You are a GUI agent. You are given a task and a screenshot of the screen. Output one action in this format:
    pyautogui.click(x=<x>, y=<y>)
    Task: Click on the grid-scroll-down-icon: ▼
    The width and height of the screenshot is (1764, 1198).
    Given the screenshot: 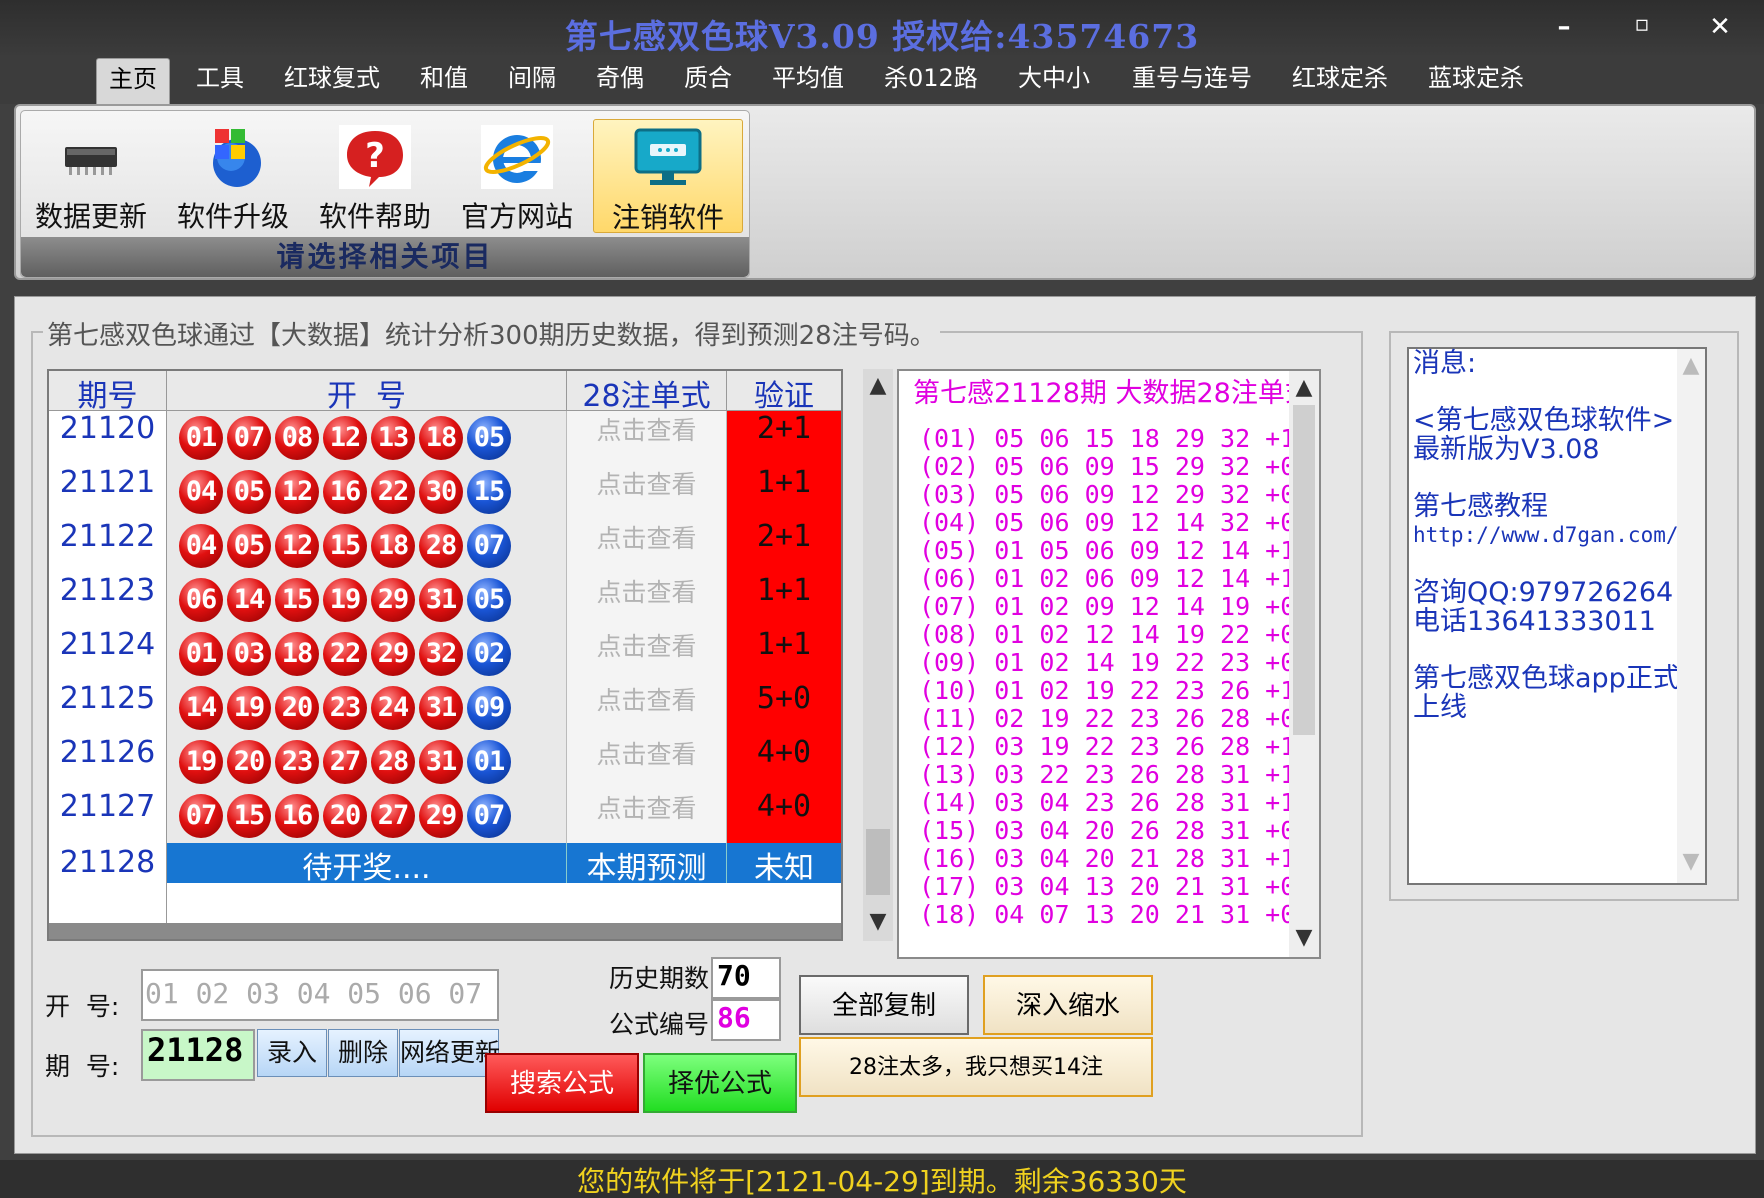 What is the action you would take?
    pyautogui.click(x=878, y=921)
    